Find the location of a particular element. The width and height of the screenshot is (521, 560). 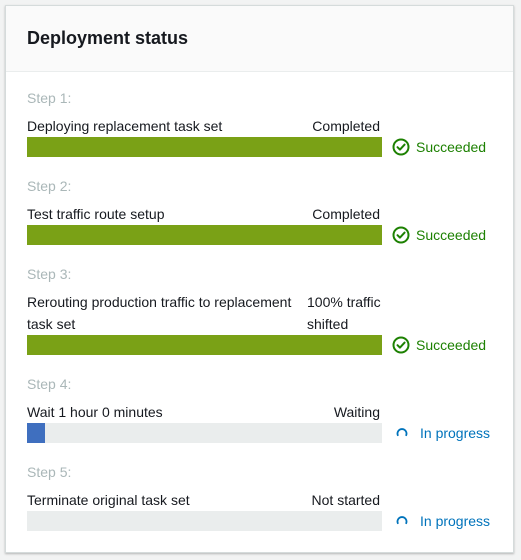

task-status: Not started is located at coordinates (345, 500).